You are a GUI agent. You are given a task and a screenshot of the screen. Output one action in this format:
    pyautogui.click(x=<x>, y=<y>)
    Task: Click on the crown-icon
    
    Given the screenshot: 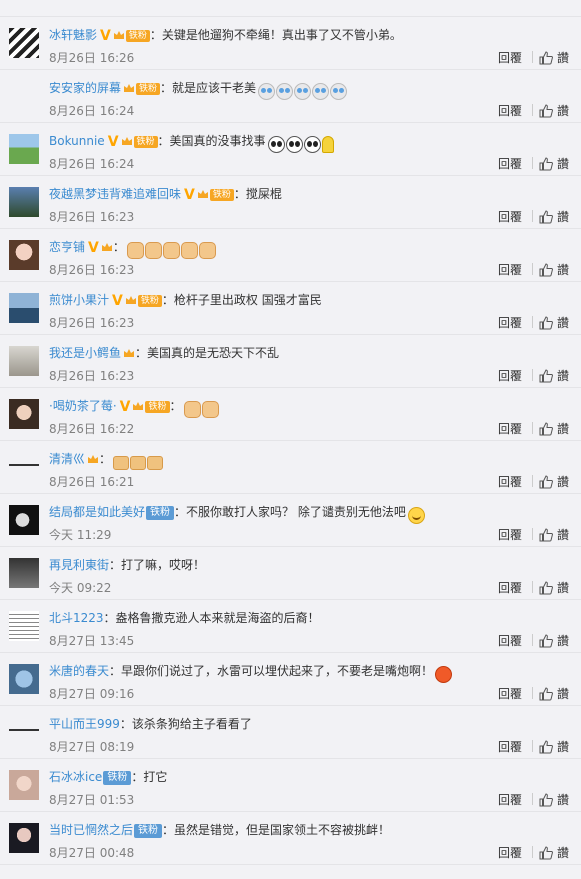 What is the action you would take?
    pyautogui.click(x=138, y=406)
    